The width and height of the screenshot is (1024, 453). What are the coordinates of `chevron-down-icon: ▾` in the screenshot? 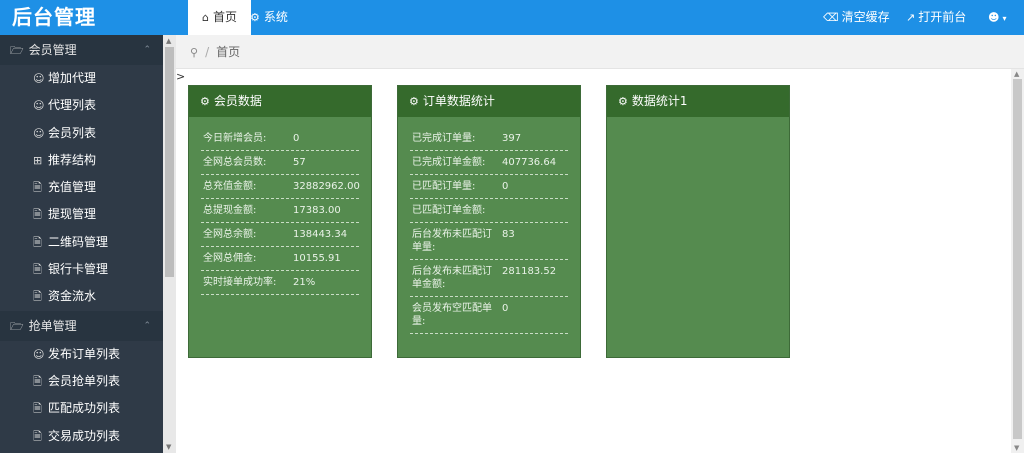 It's located at (1004, 18).